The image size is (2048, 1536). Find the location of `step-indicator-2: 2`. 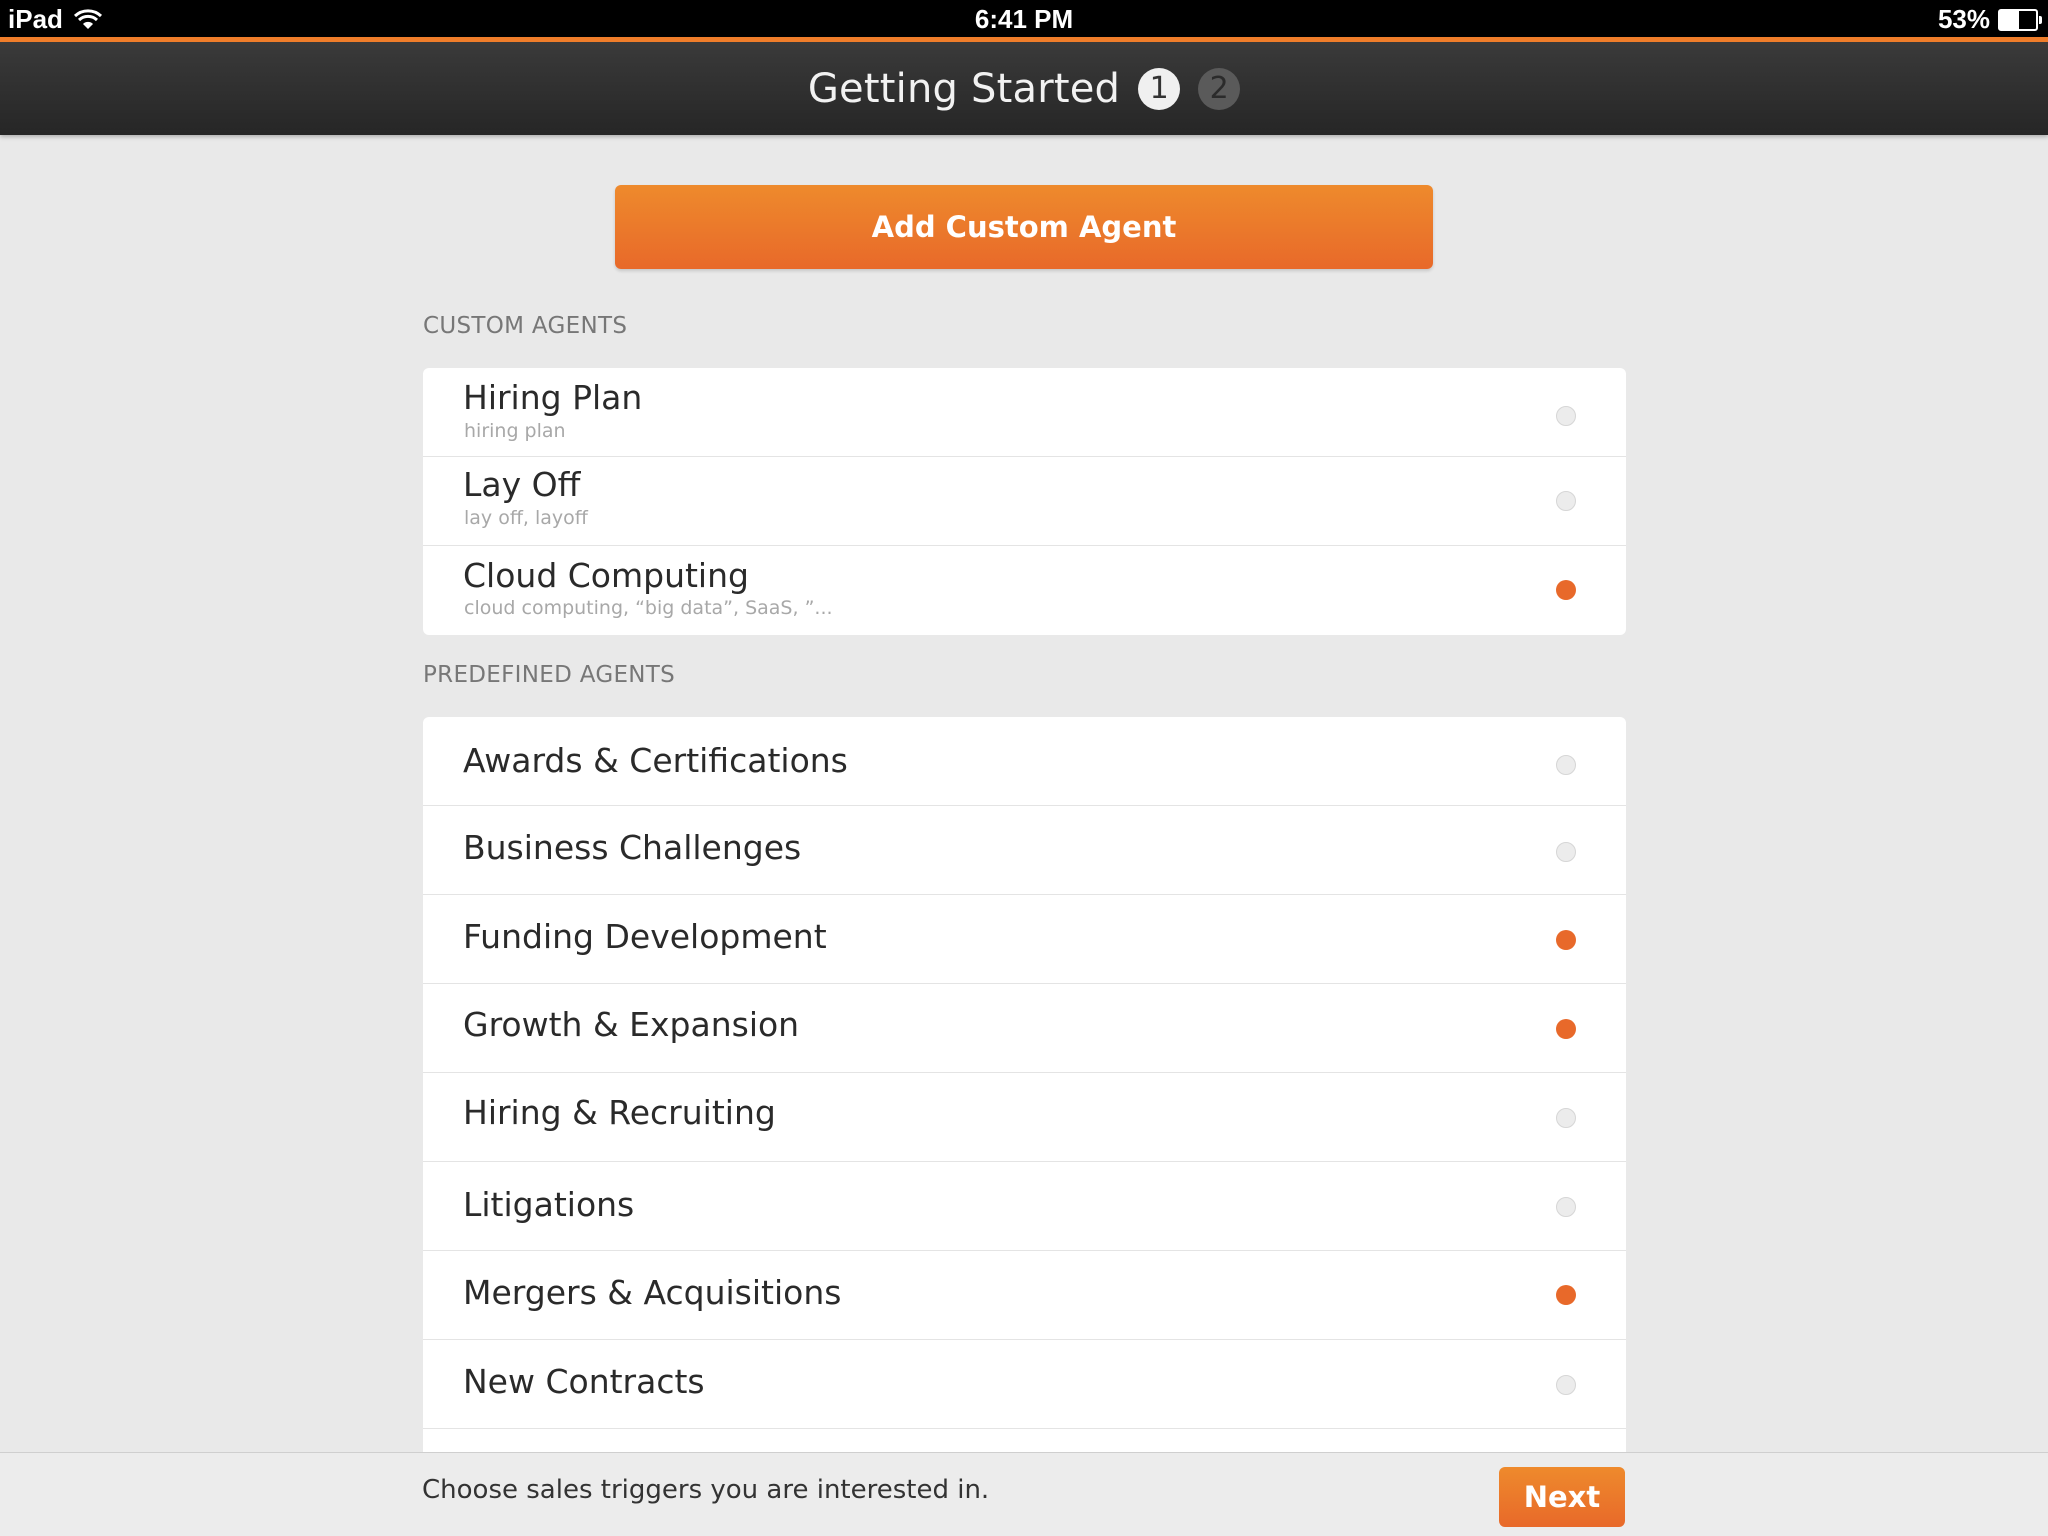

step-indicator-2: 2 is located at coordinates (1219, 88).